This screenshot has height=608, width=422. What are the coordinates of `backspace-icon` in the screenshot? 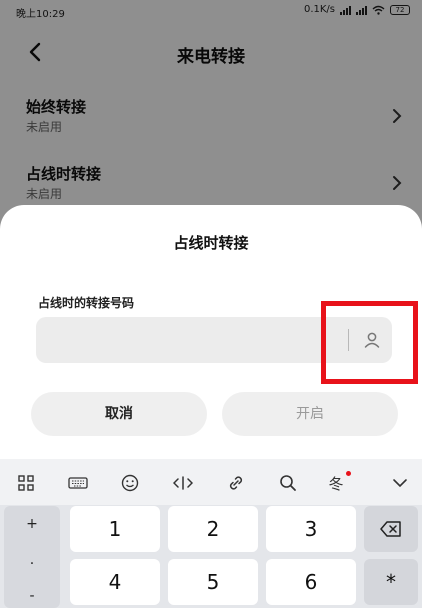 It's located at (390, 529).